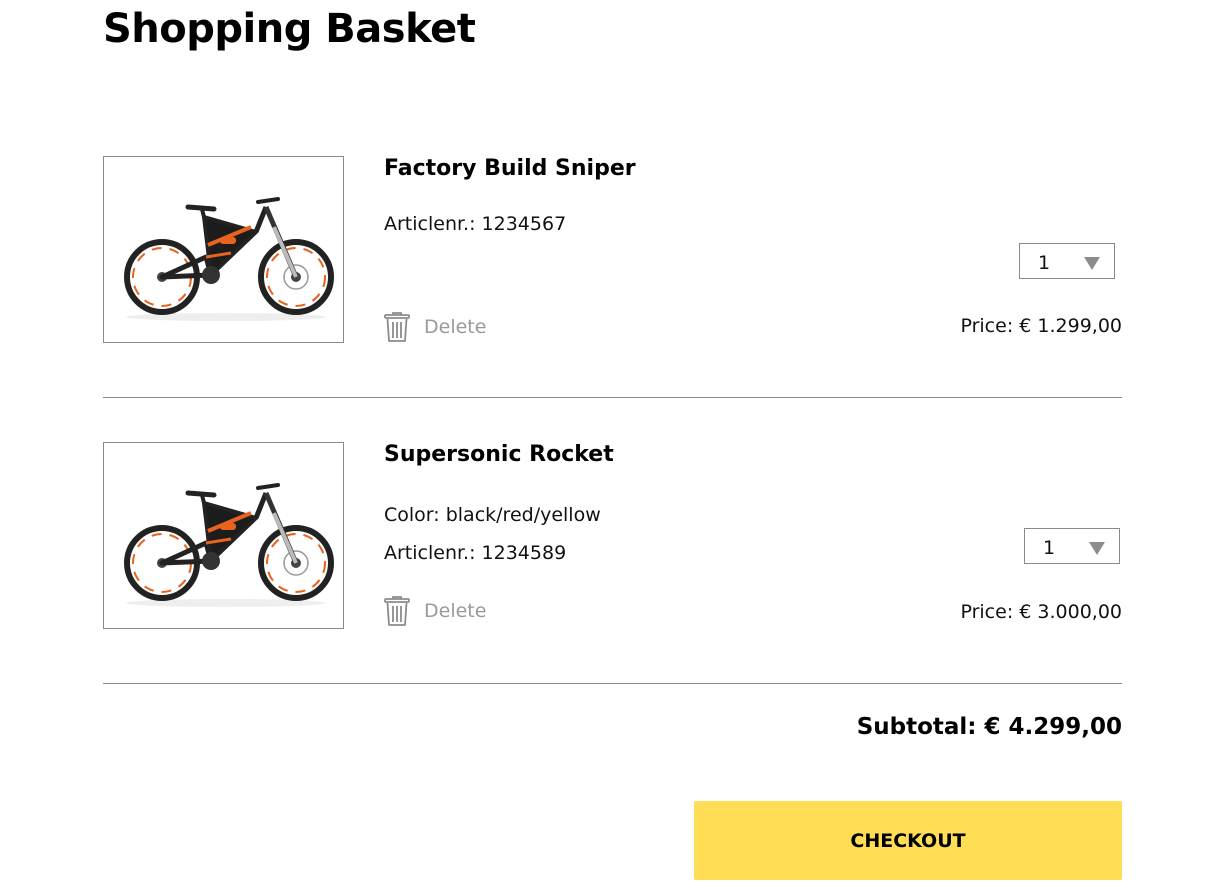 Image resolution: width=1230 pixels, height=888 pixels. I want to click on product-price: Price: € 3.000,00, so click(1041, 612).